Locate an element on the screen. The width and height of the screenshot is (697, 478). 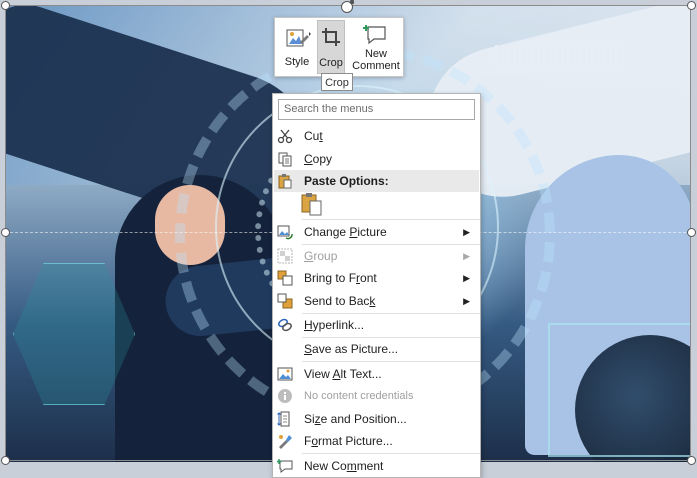
crop-button: Crop is located at coordinates (331, 47).